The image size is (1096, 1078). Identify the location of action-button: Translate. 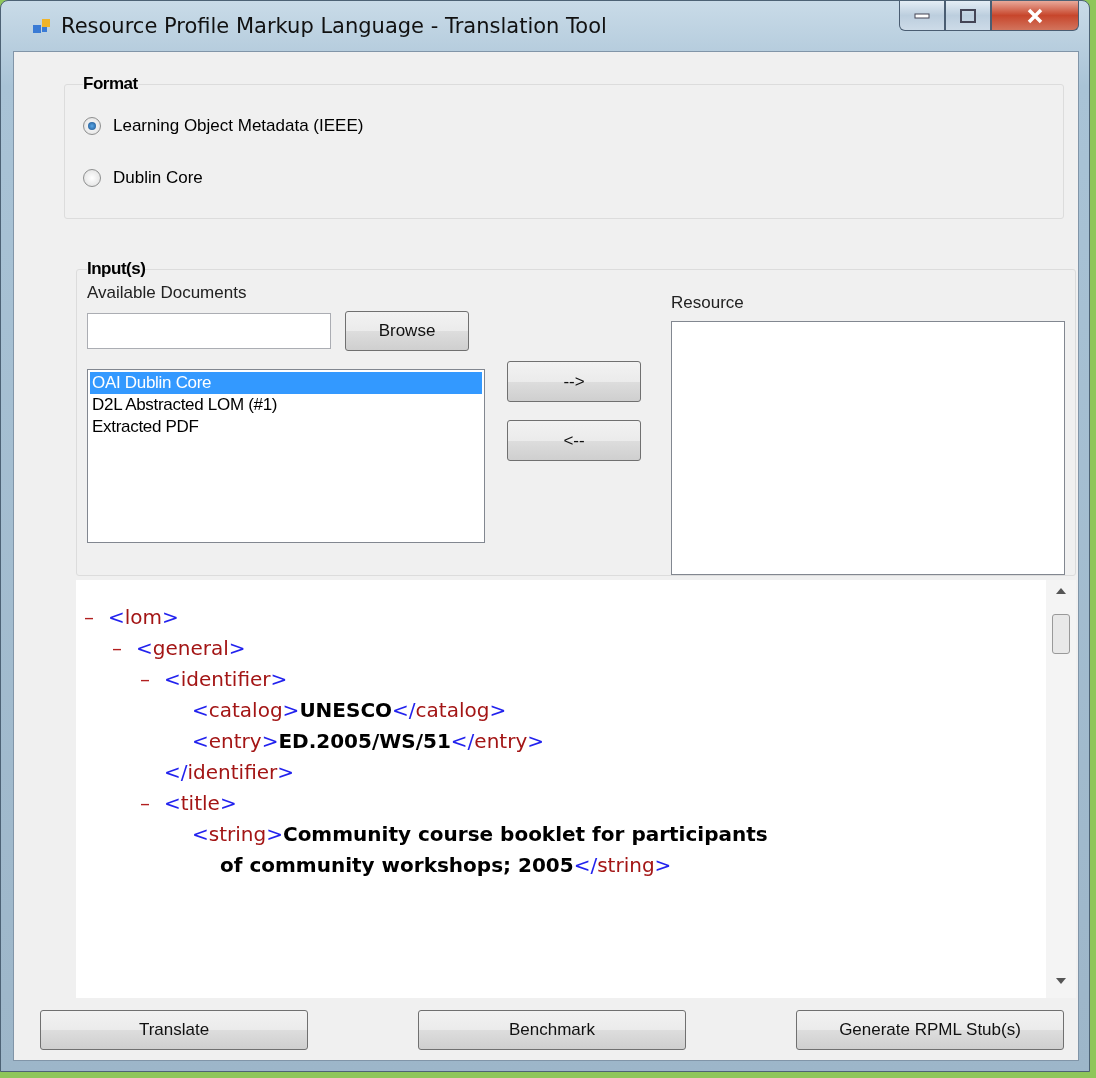
(174, 1030).